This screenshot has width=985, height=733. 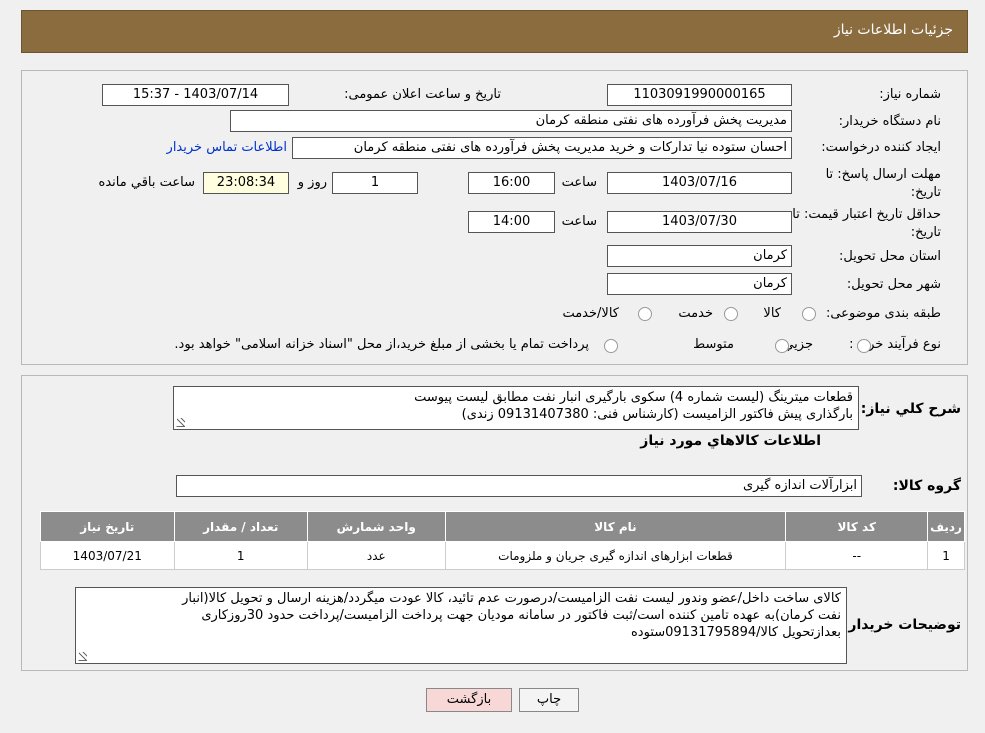 What do you see at coordinates (590, 313) in the screenshot?
I see `category-option-goods-service: کالا/خدمت` at bounding box center [590, 313].